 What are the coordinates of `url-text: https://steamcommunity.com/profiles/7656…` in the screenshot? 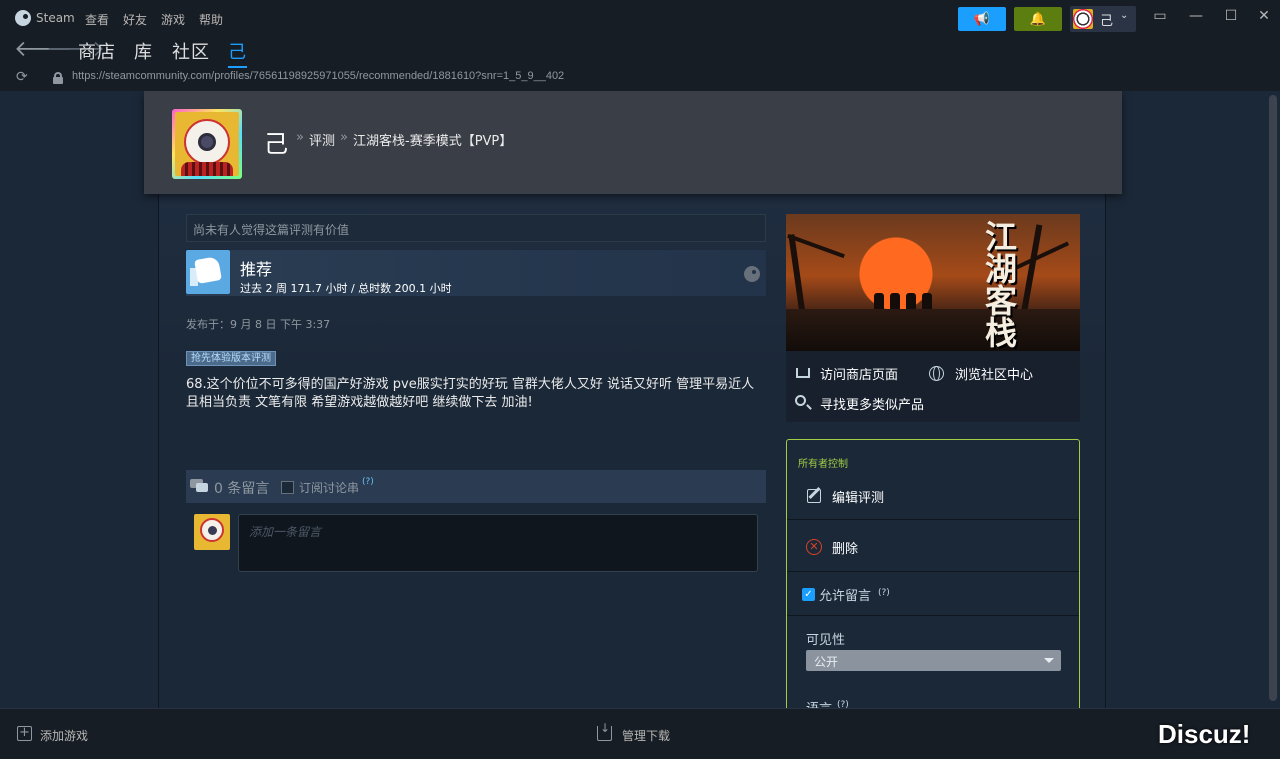 It's located at (318, 76).